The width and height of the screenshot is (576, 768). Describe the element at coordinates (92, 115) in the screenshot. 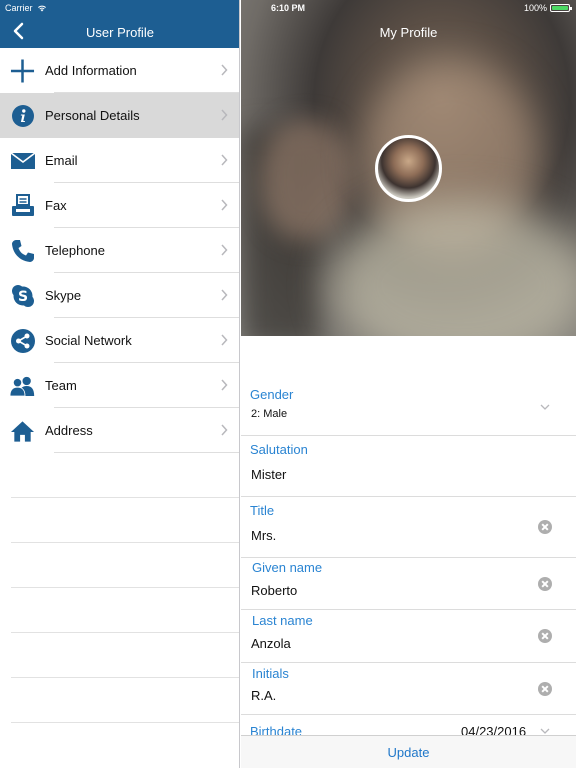

I see `menu-item-label: Personal Details` at that location.